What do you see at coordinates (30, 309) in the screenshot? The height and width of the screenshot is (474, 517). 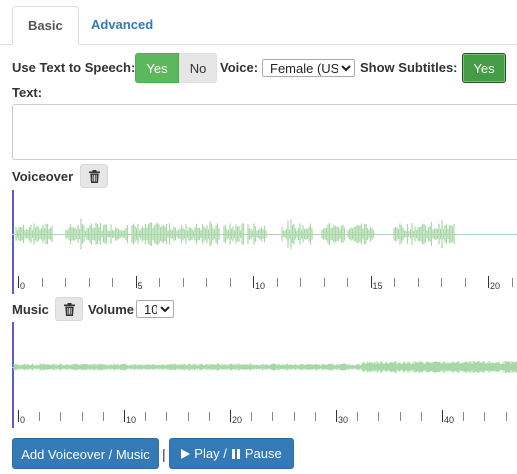 I see `music-label: Music` at bounding box center [30, 309].